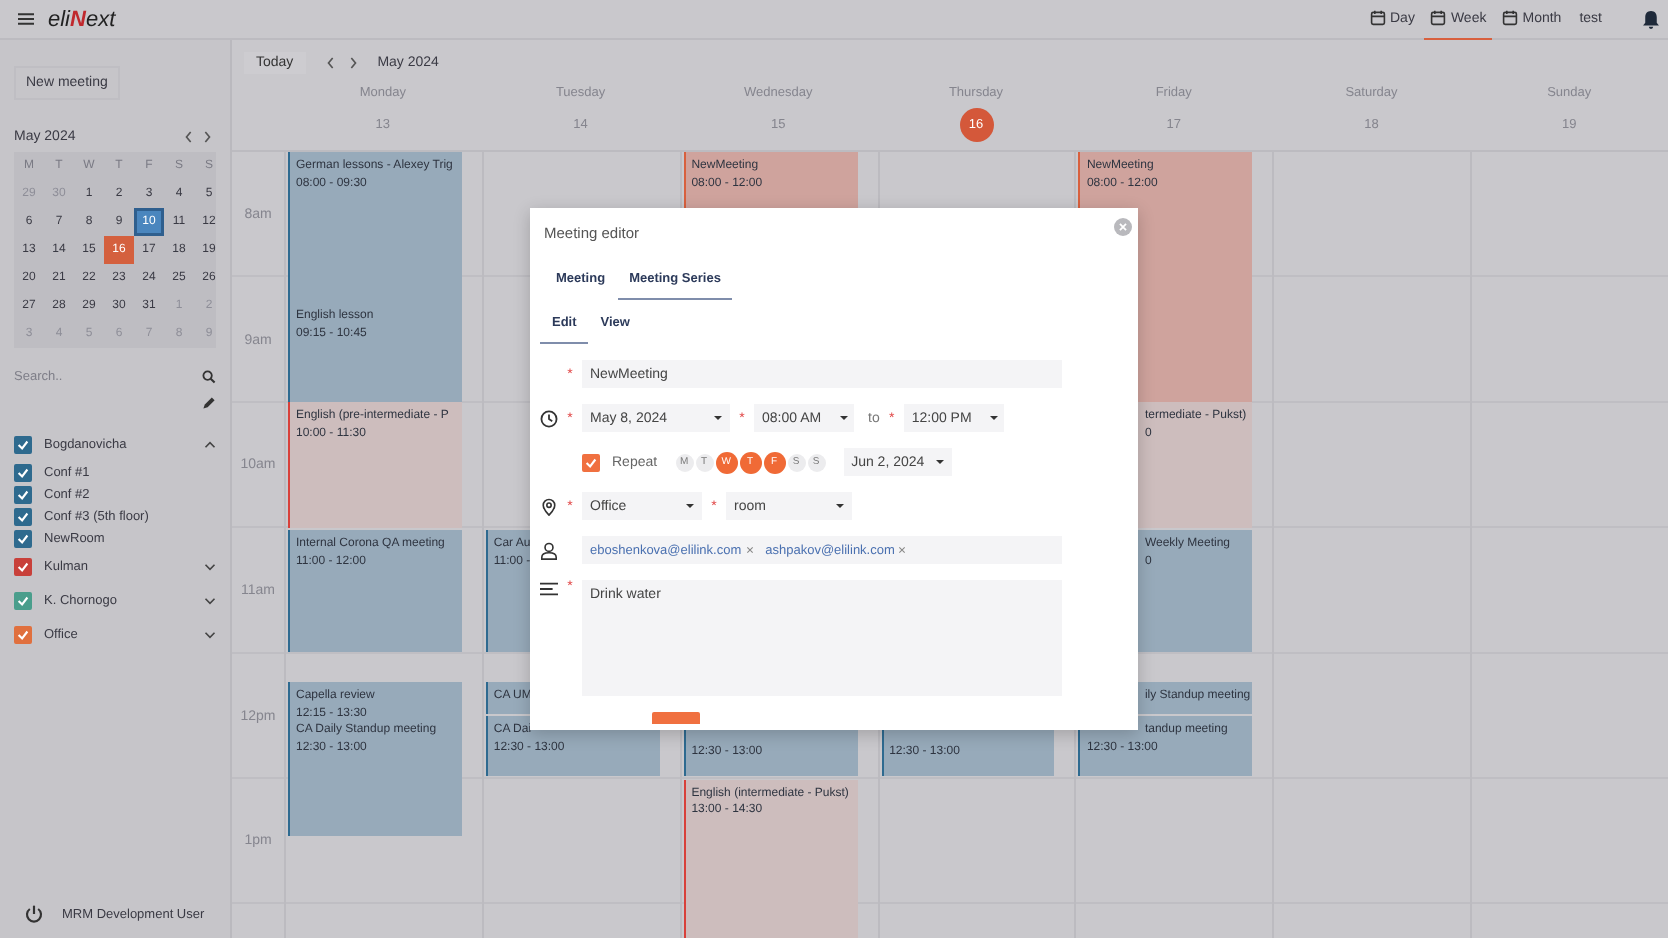 This screenshot has width=1668, height=938. What do you see at coordinates (549, 418) in the screenshot?
I see `clock-icon` at bounding box center [549, 418].